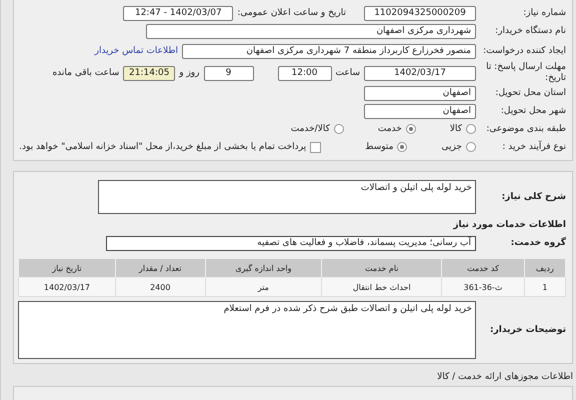  I want to click on province-field: اصفهان, so click(420, 93).